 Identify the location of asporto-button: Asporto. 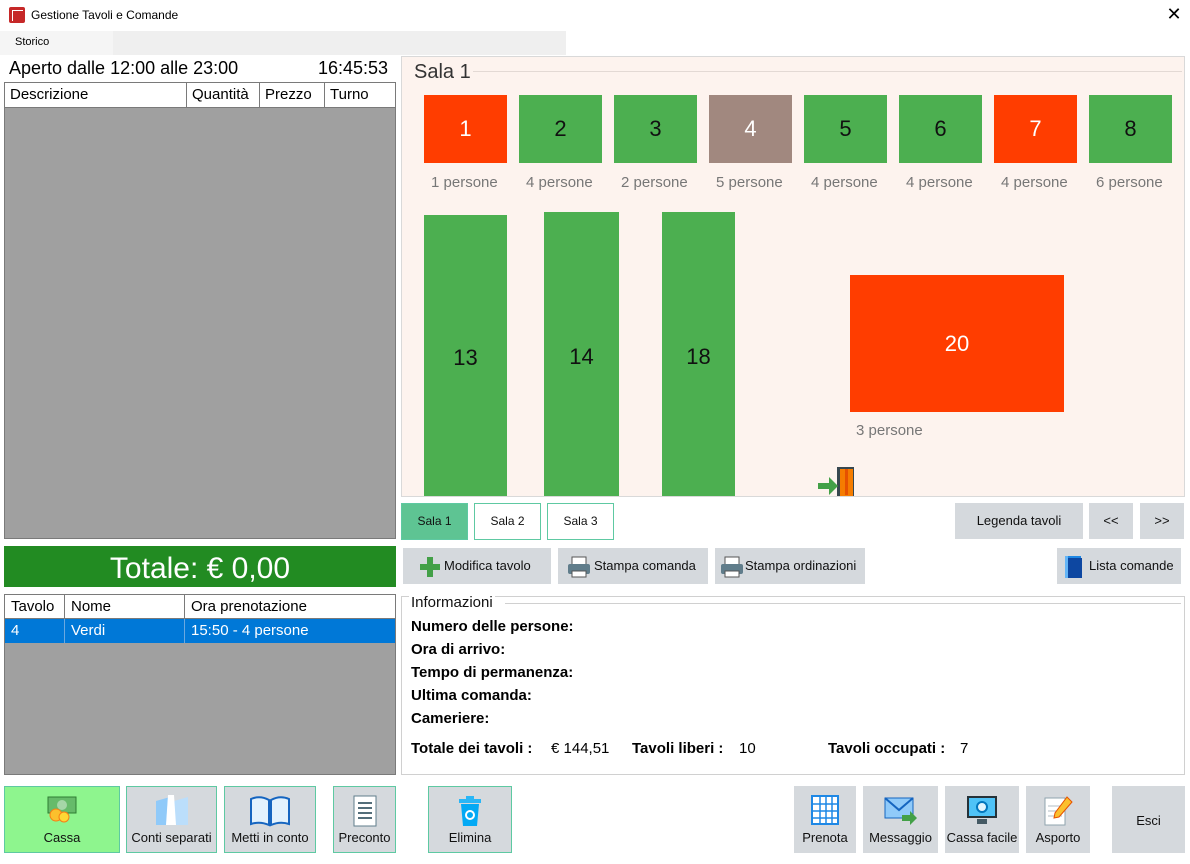
(1058, 819).